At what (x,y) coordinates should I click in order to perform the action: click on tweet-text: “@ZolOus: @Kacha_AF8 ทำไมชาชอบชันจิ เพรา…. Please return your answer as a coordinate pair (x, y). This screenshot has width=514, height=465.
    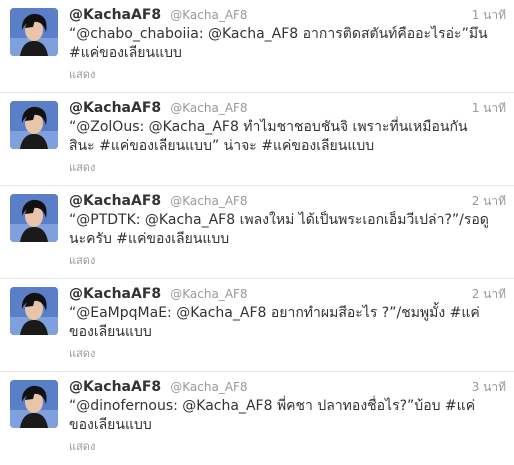
    Looking at the image, I should click on (268, 136).